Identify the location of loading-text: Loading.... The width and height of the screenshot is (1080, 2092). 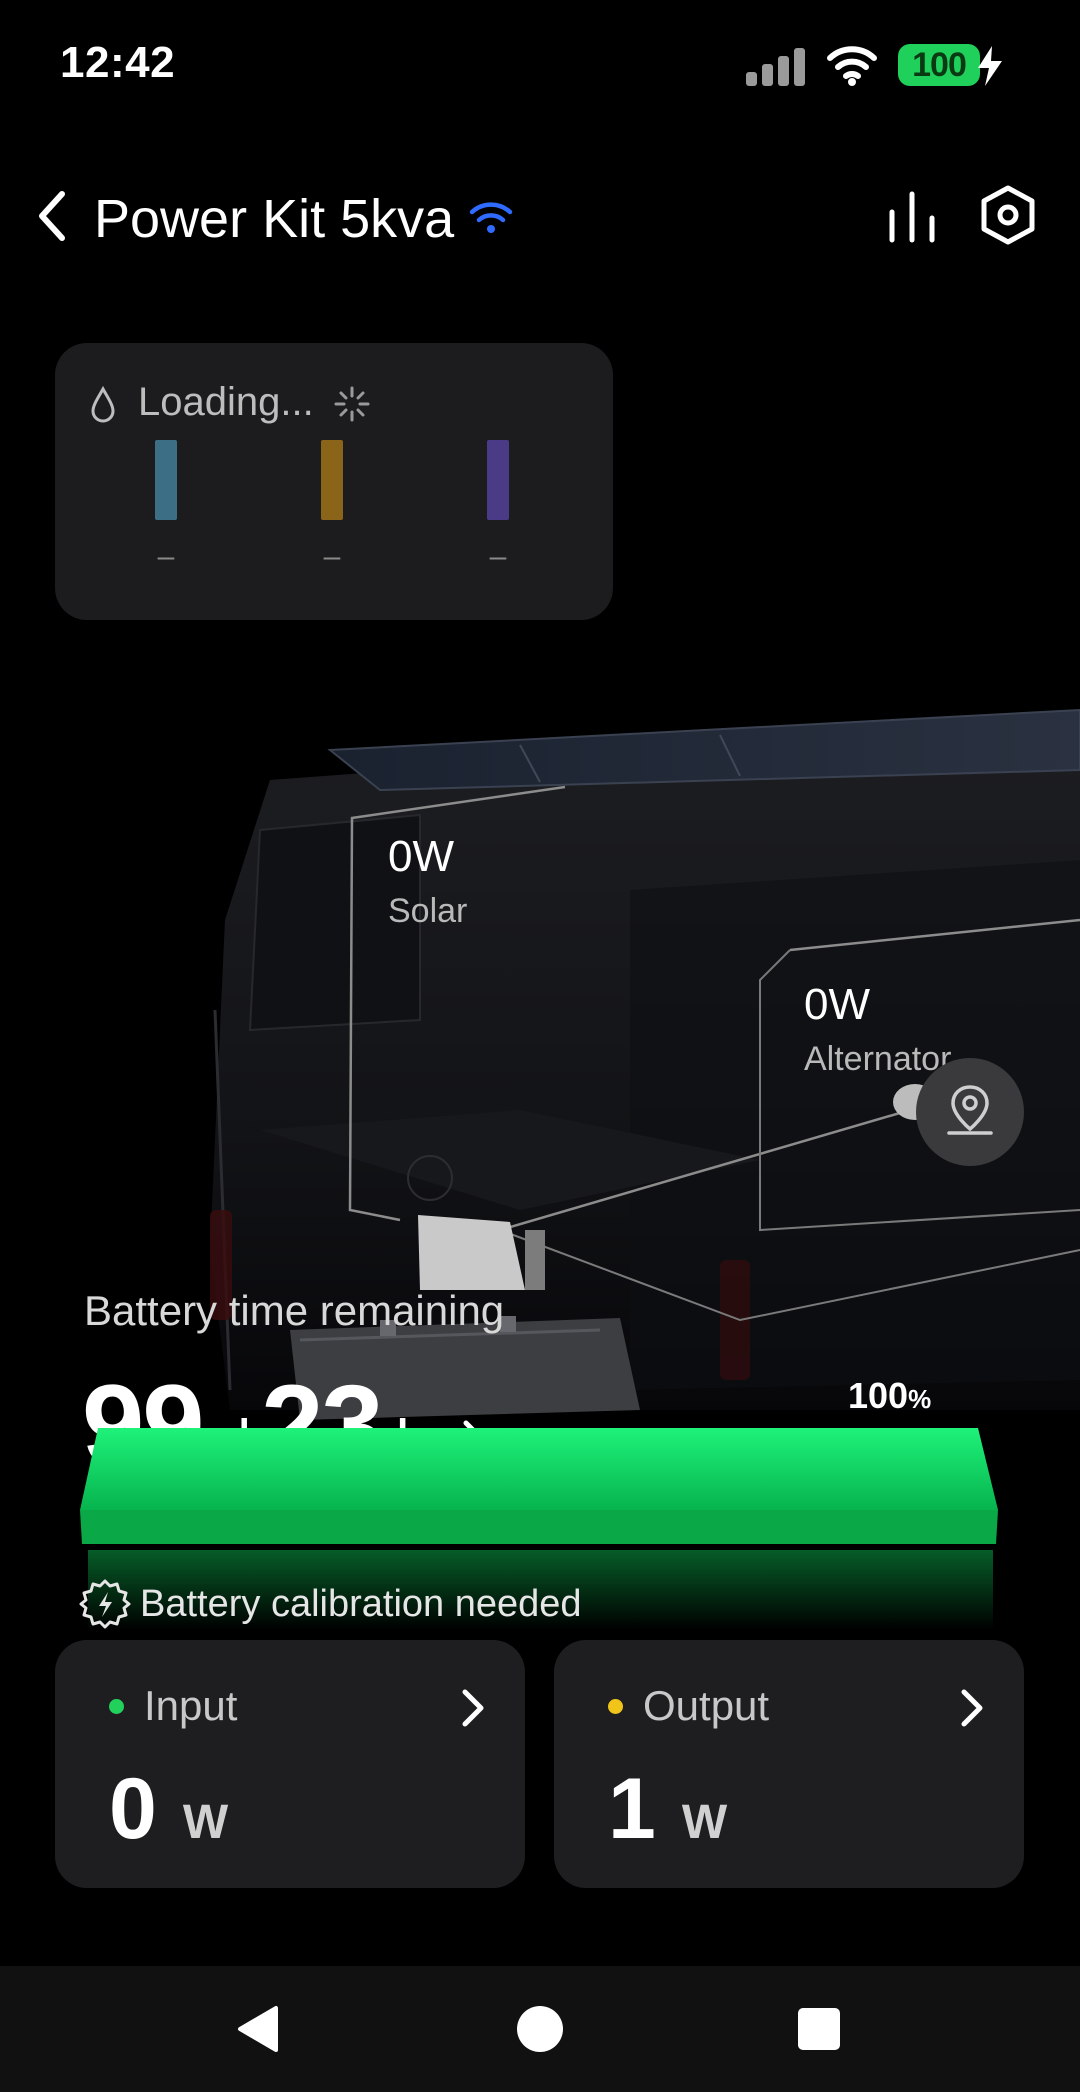
(226, 402).